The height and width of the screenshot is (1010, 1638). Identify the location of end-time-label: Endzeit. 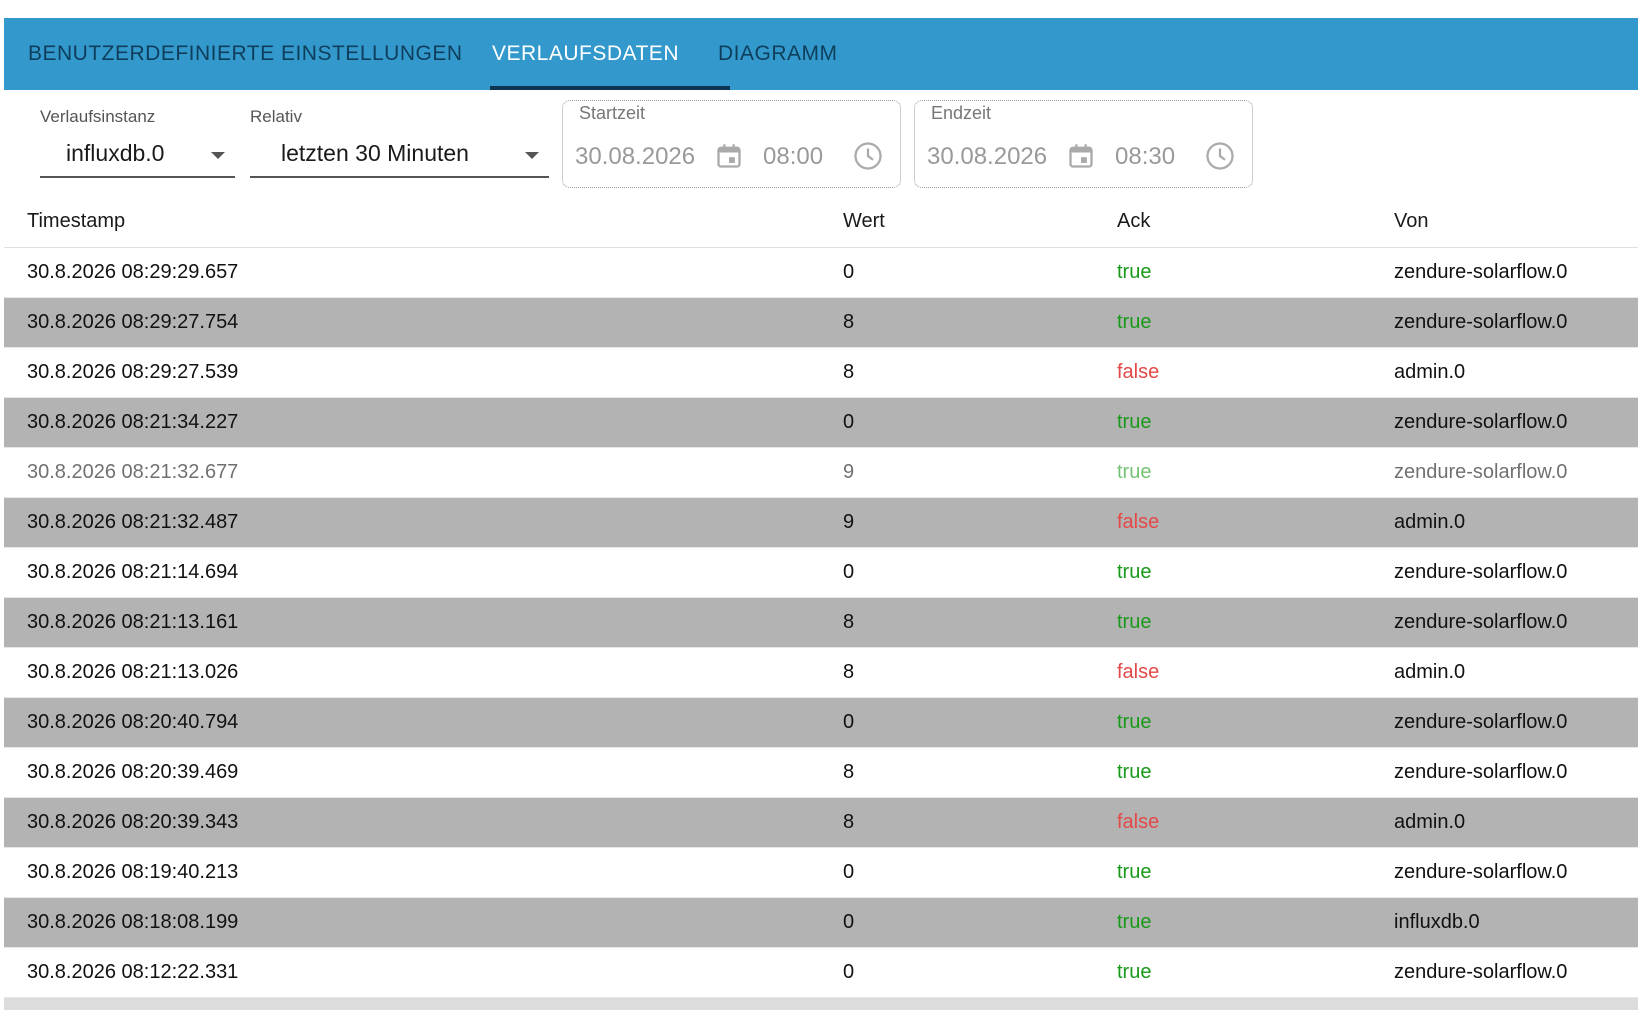
(961, 113).